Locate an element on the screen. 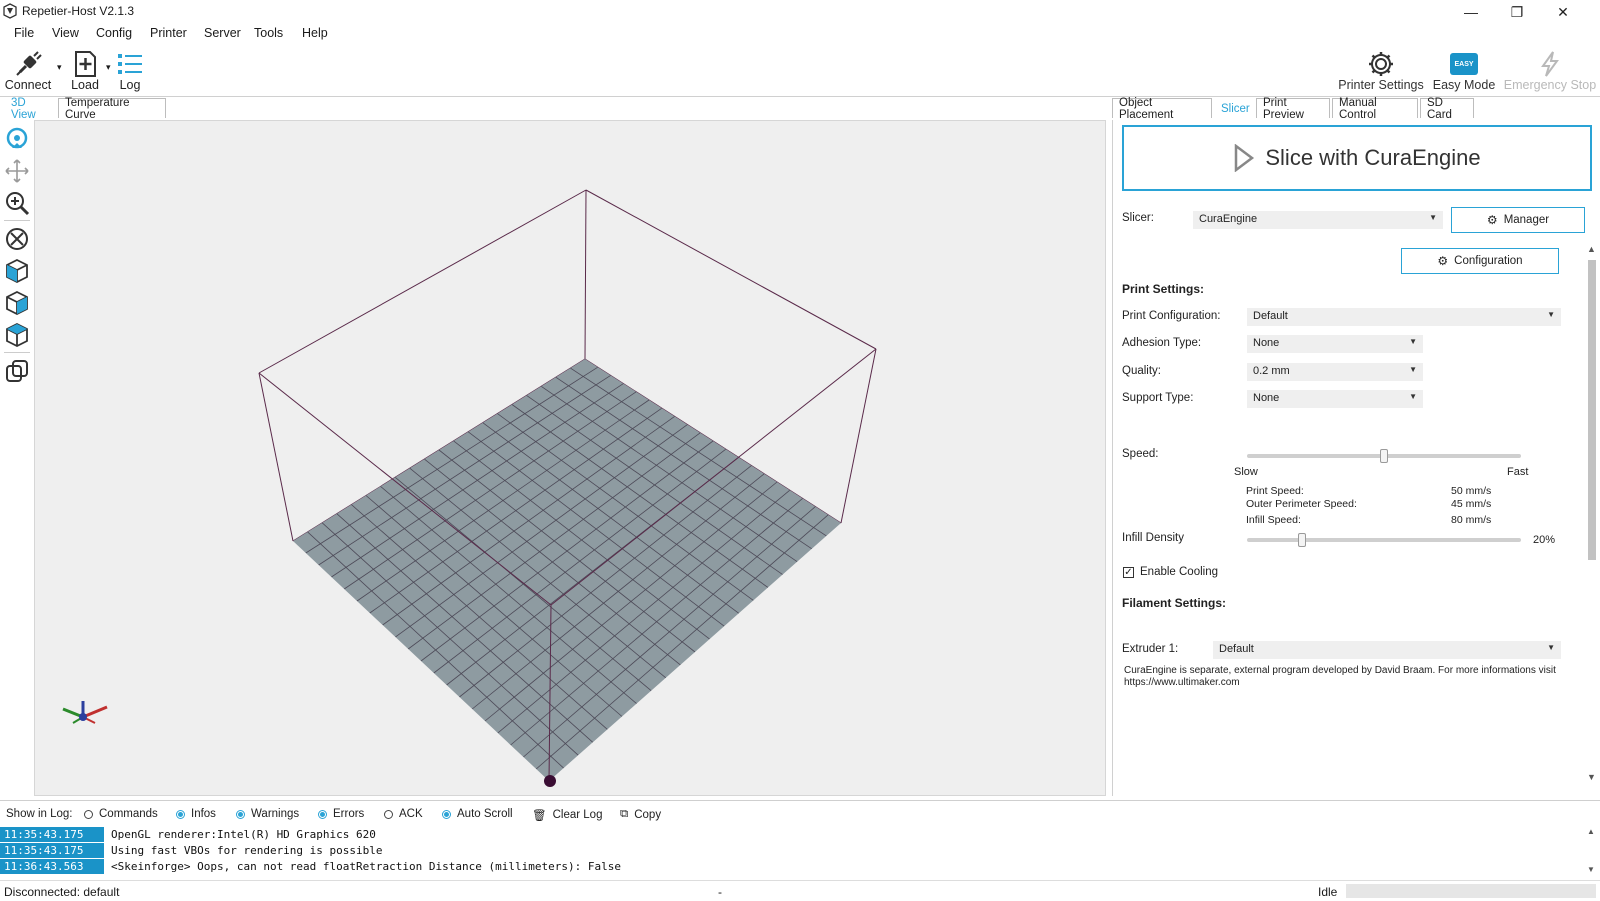  tab-temperature-curve: Temperature Curve is located at coordinates (112, 109).